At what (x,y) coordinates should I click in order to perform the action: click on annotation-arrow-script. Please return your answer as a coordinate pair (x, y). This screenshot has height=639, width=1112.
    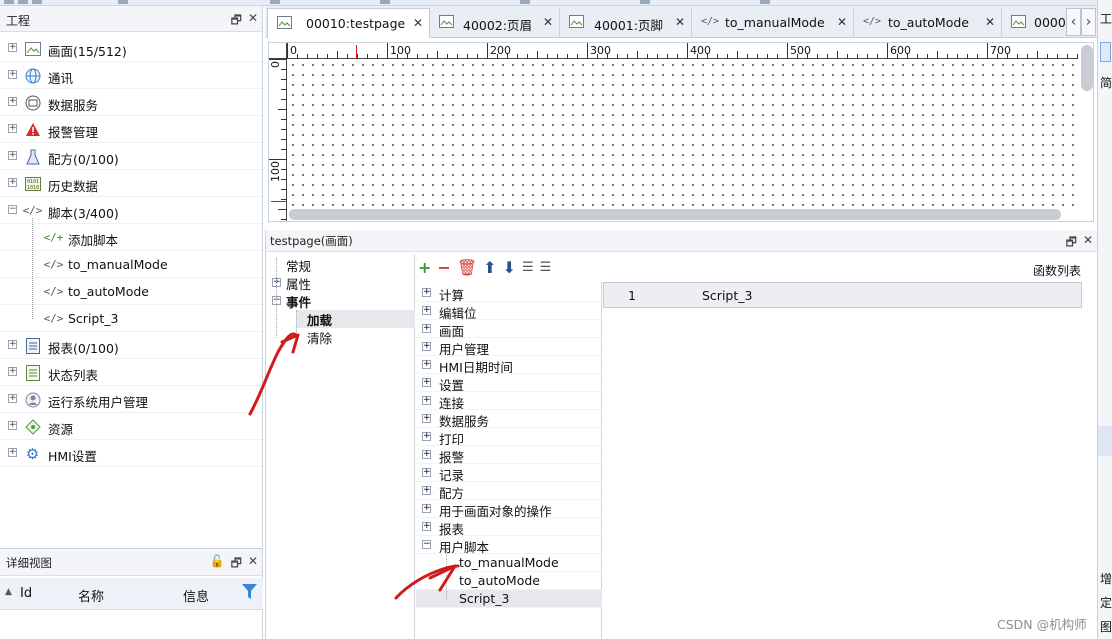
    Looking at the image, I should click on (427, 582).